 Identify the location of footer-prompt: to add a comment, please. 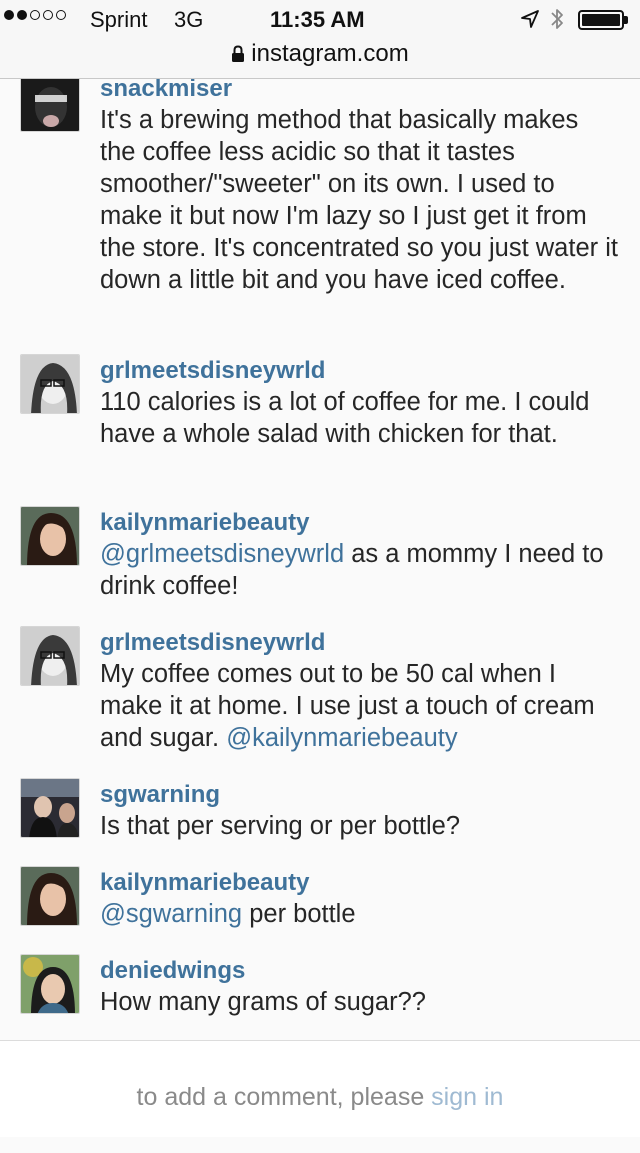
(284, 1097).